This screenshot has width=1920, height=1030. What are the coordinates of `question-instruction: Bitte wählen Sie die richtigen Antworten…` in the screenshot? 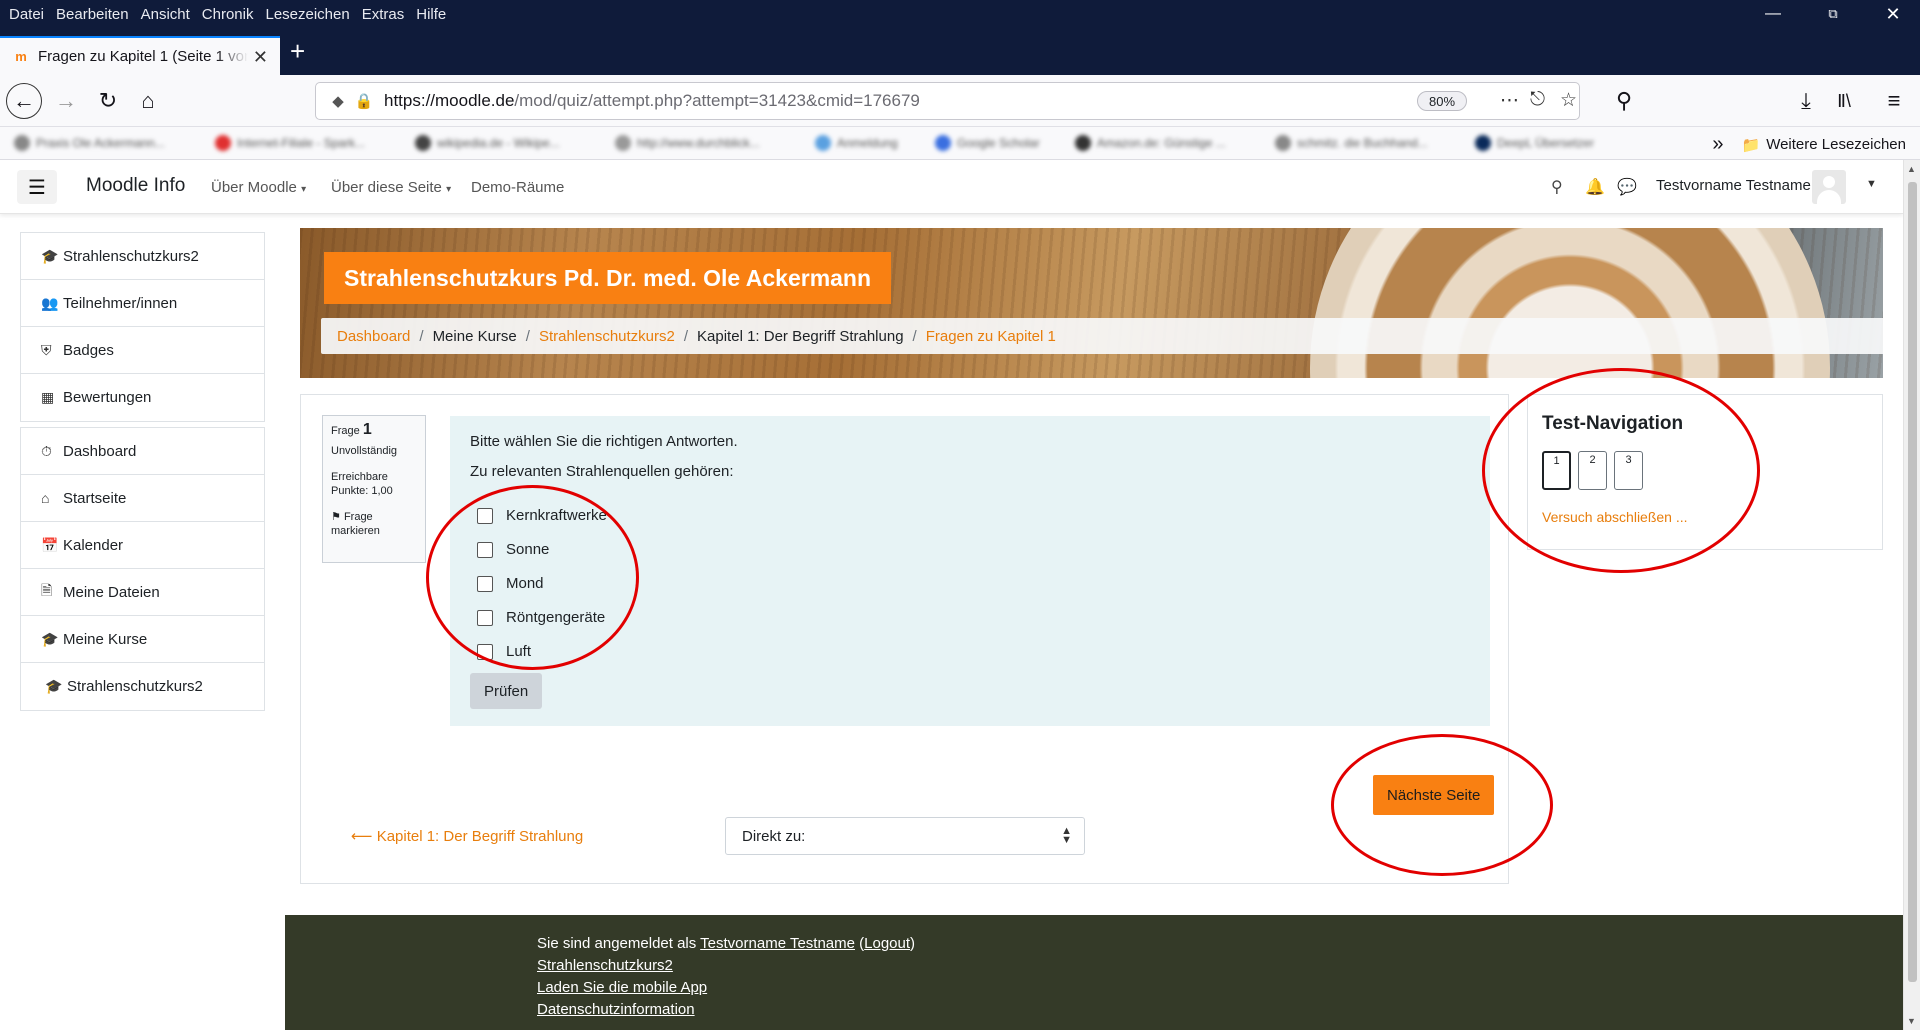 It's located at (604, 441).